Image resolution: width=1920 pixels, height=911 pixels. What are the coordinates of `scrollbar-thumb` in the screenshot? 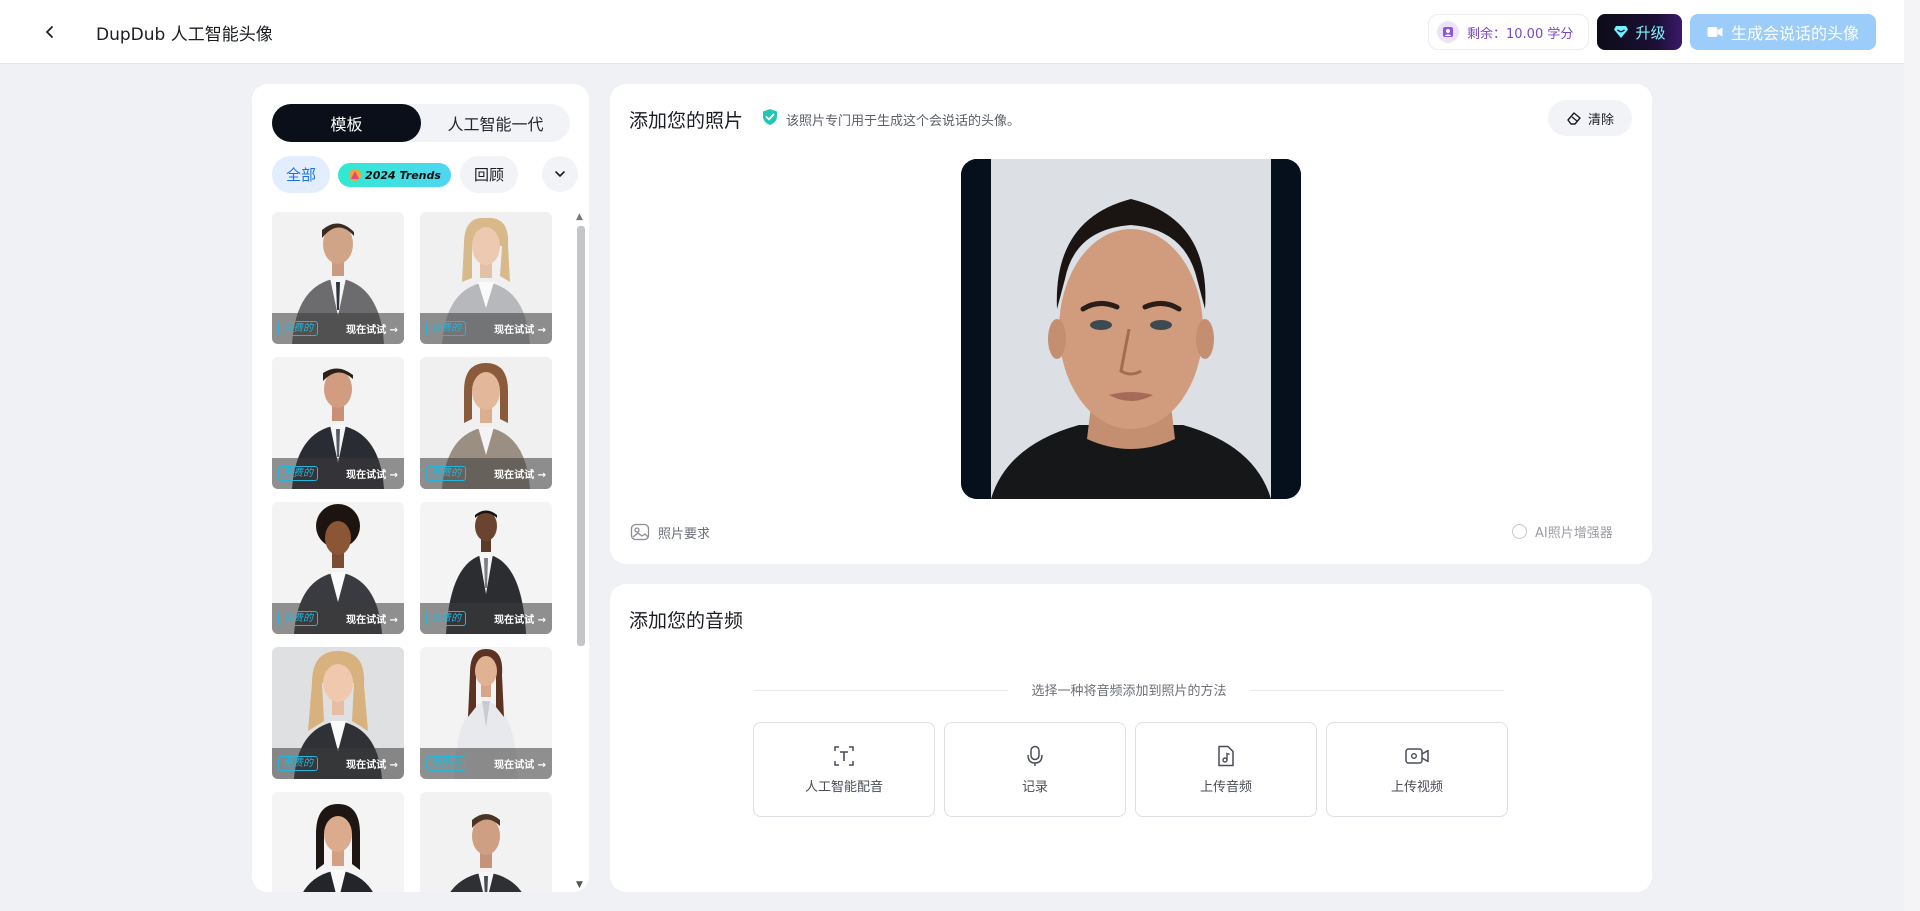 It's located at (581, 436).